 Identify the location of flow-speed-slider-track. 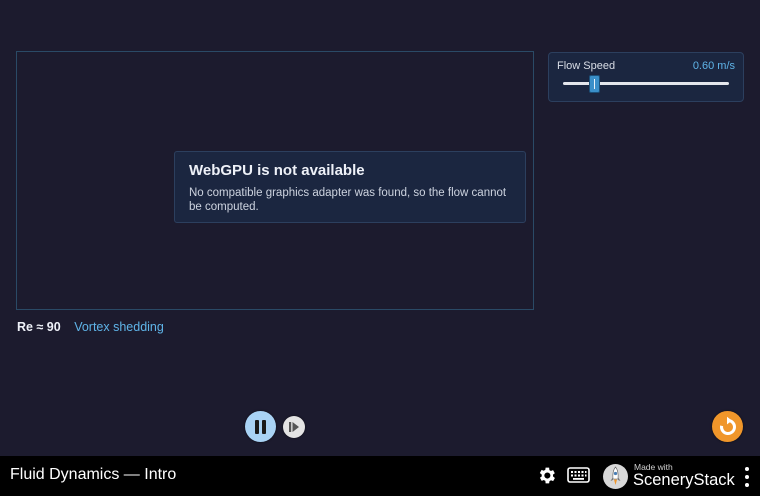
(646, 83).